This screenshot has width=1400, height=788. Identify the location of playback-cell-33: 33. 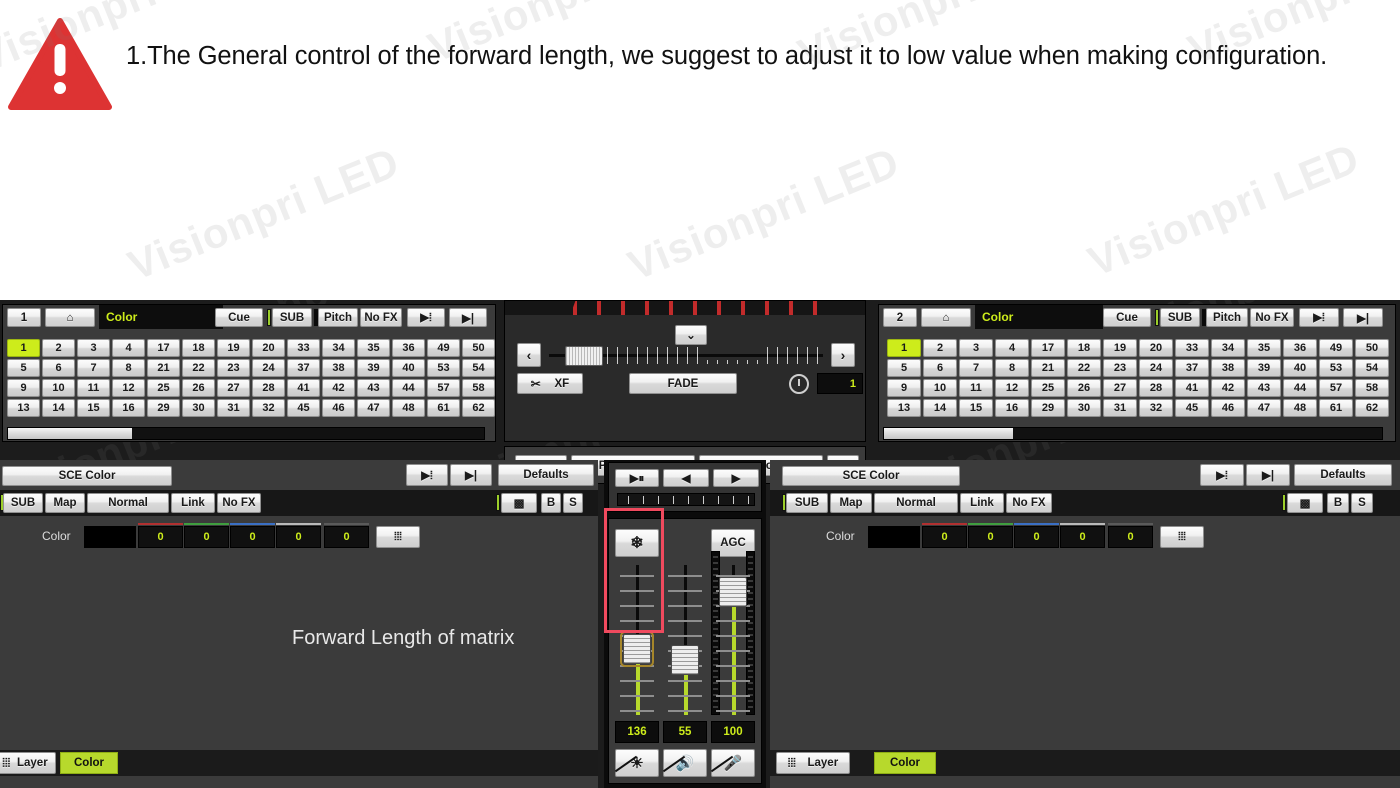
(303, 348).